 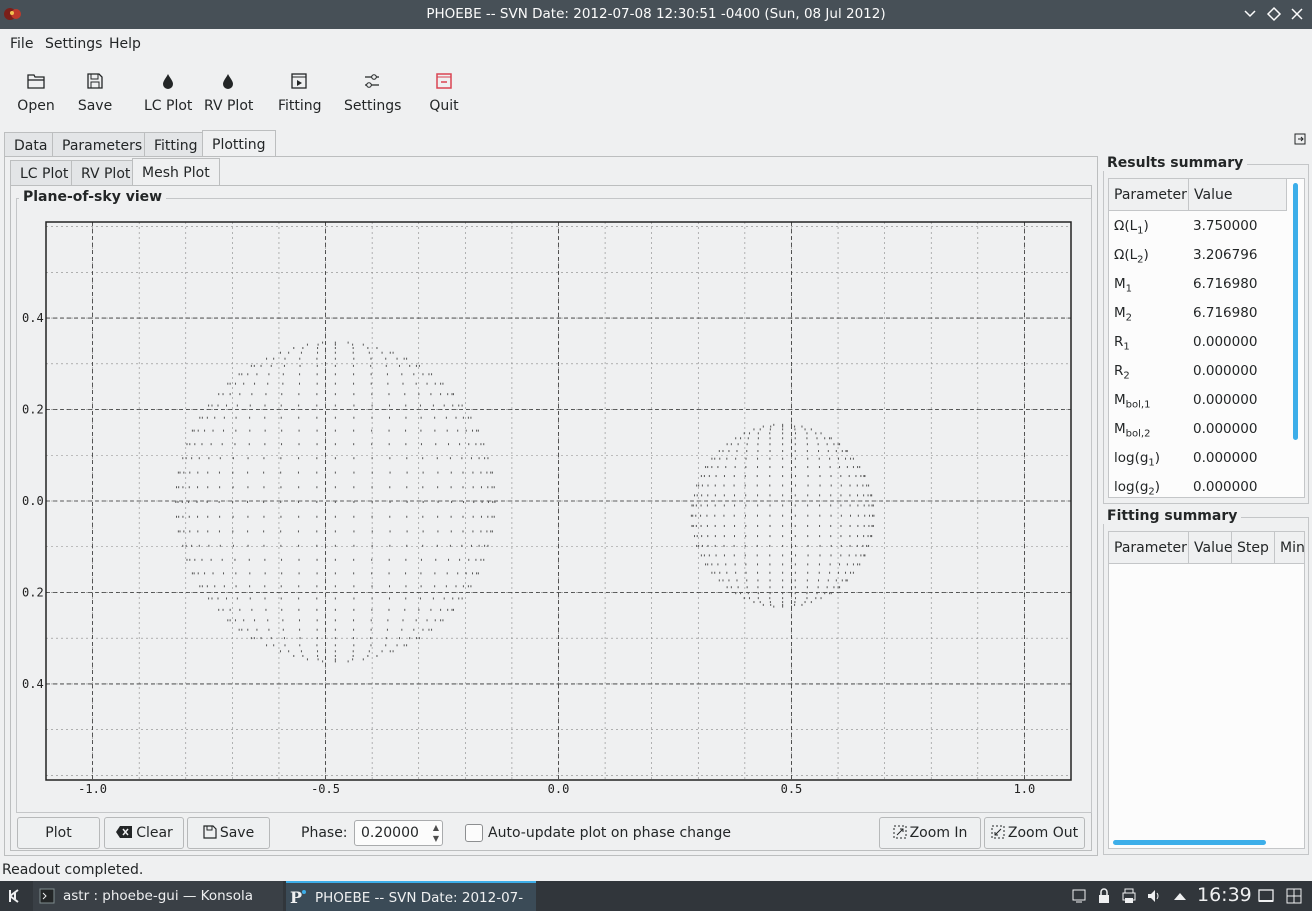 What do you see at coordinates (1132, 430) in the screenshot?
I see `results-param-cell: Mbol,2` at bounding box center [1132, 430].